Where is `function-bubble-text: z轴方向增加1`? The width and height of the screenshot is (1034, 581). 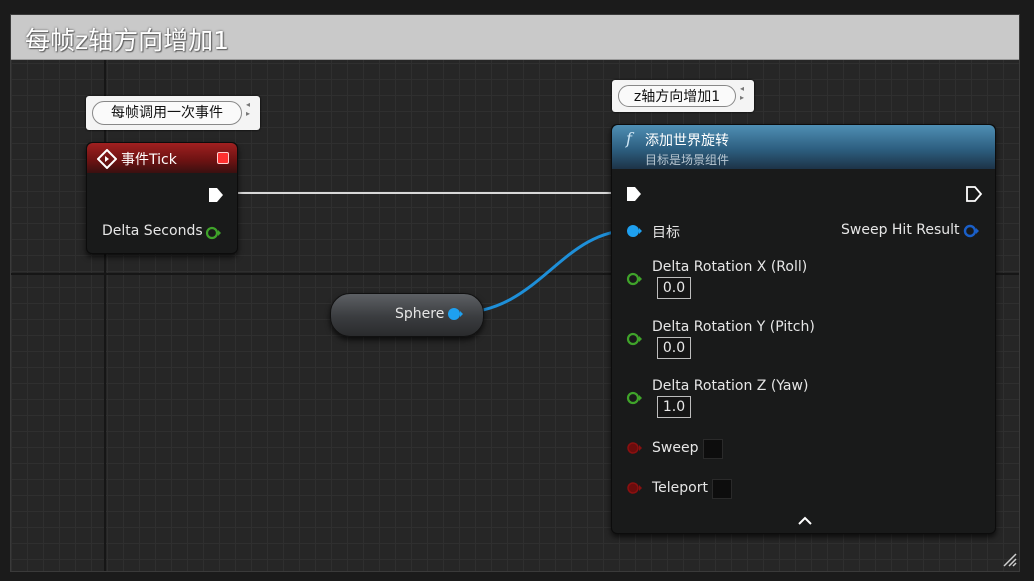 function-bubble-text: z轴方向增加1 is located at coordinates (677, 96).